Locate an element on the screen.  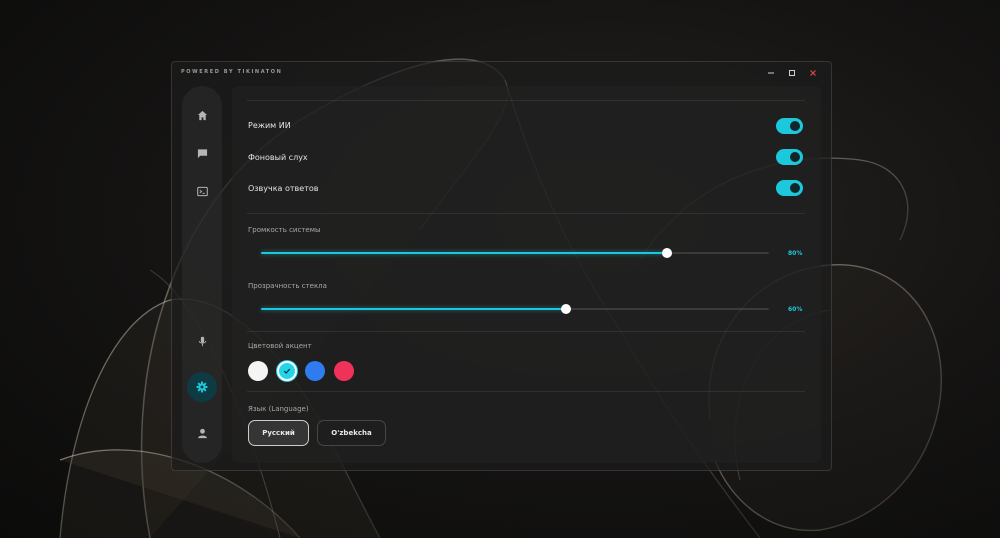
accent-swatch-cyan is located at coordinates (287, 371).